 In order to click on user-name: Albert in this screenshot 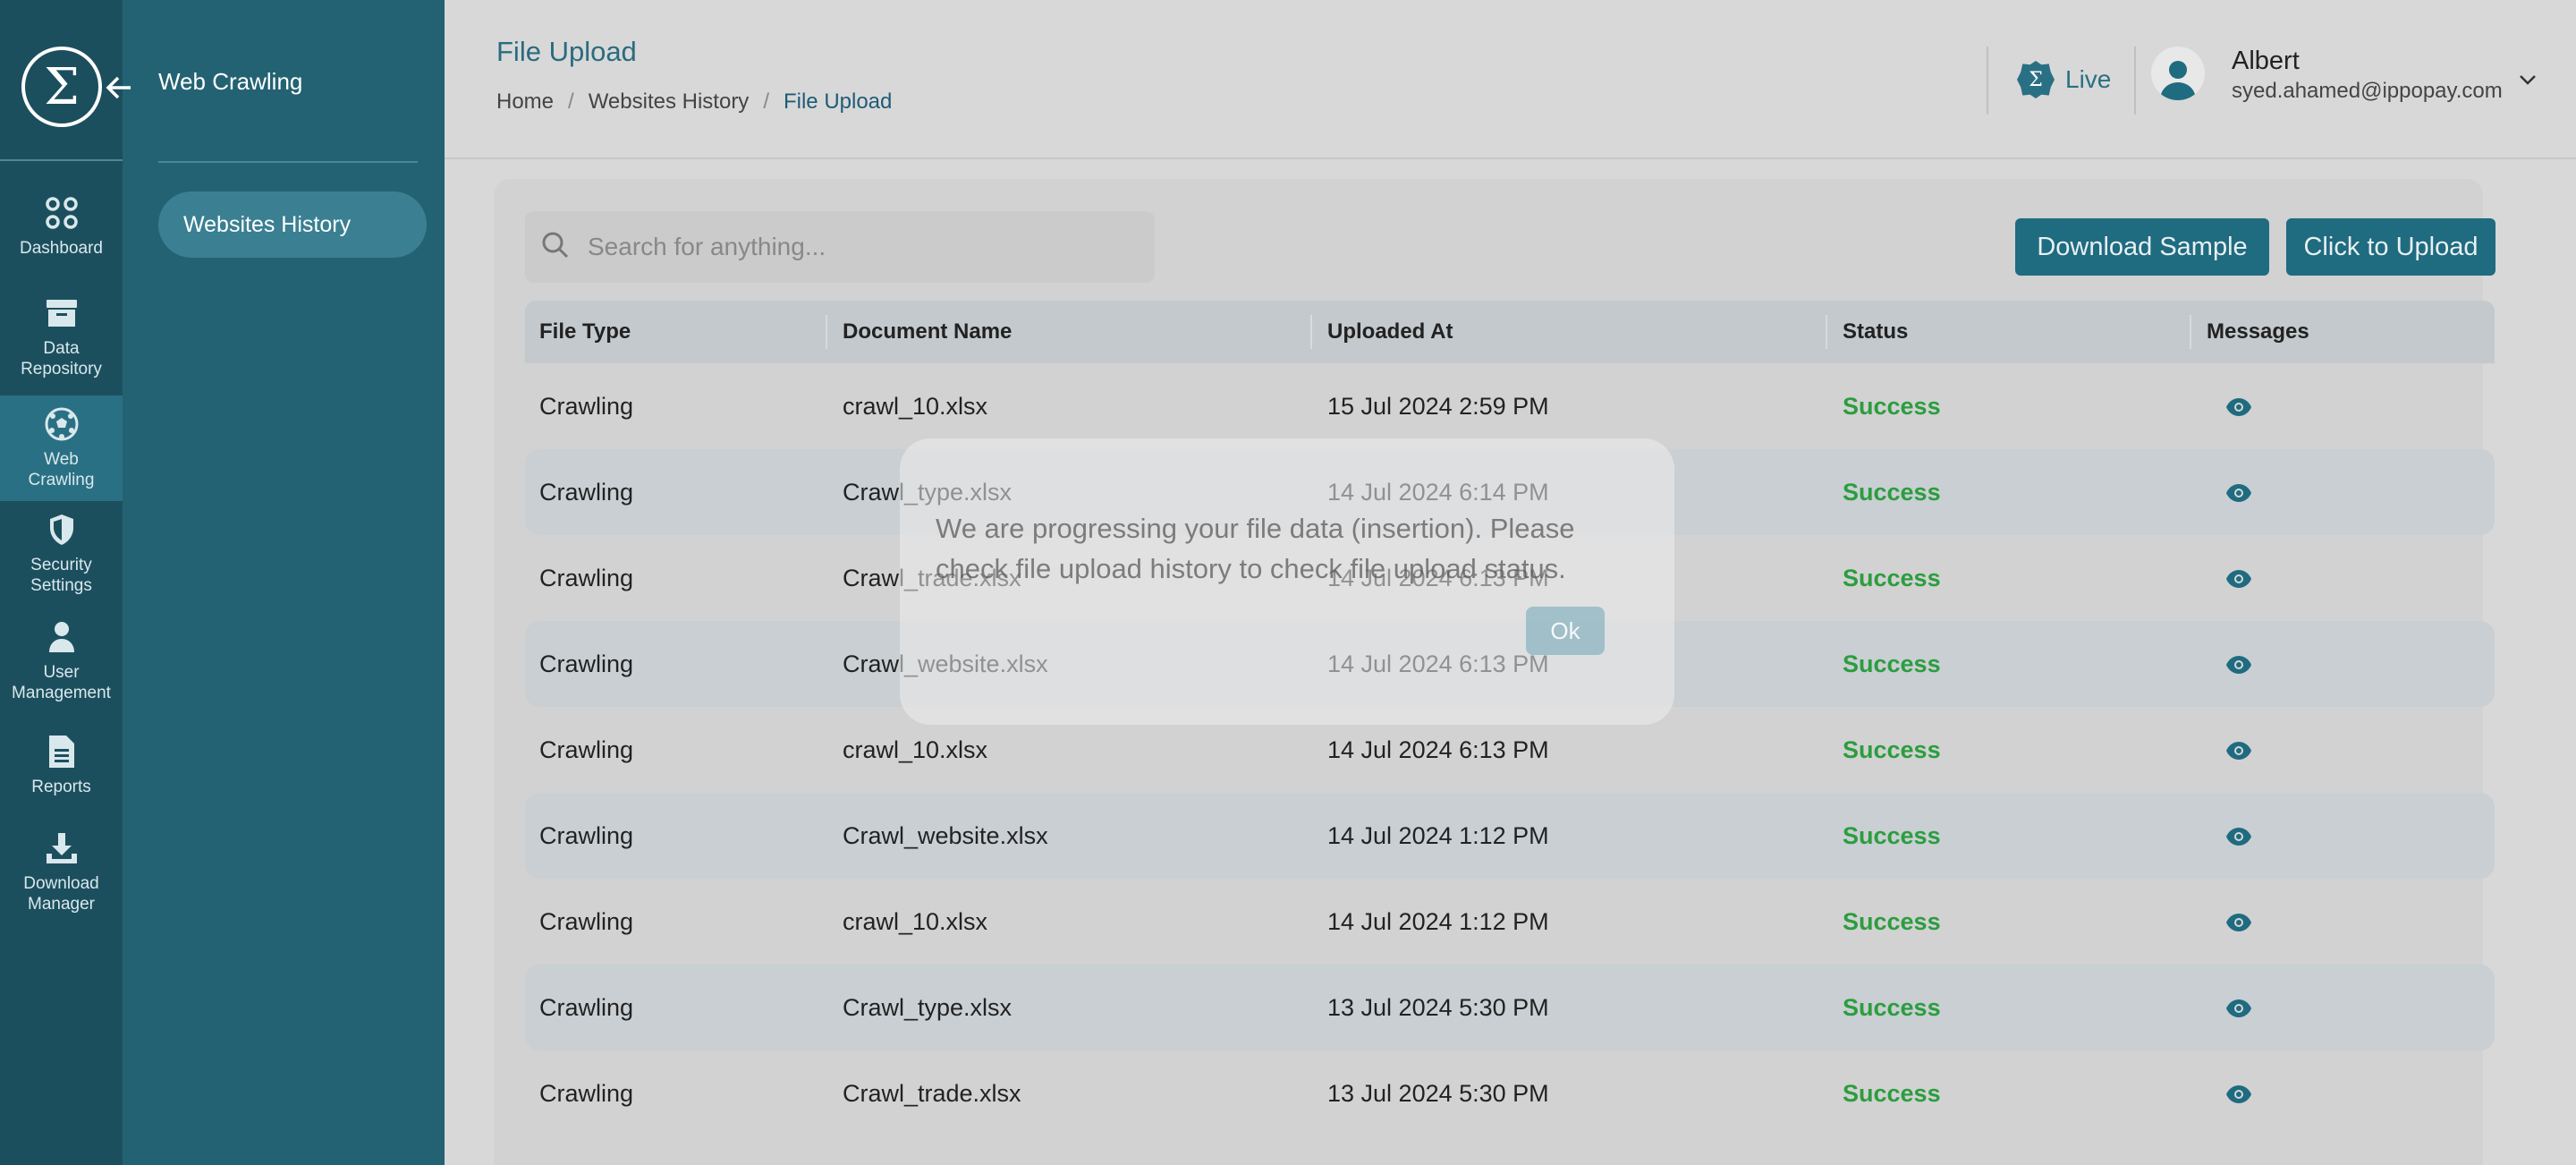, I will do `click(2266, 61)`.